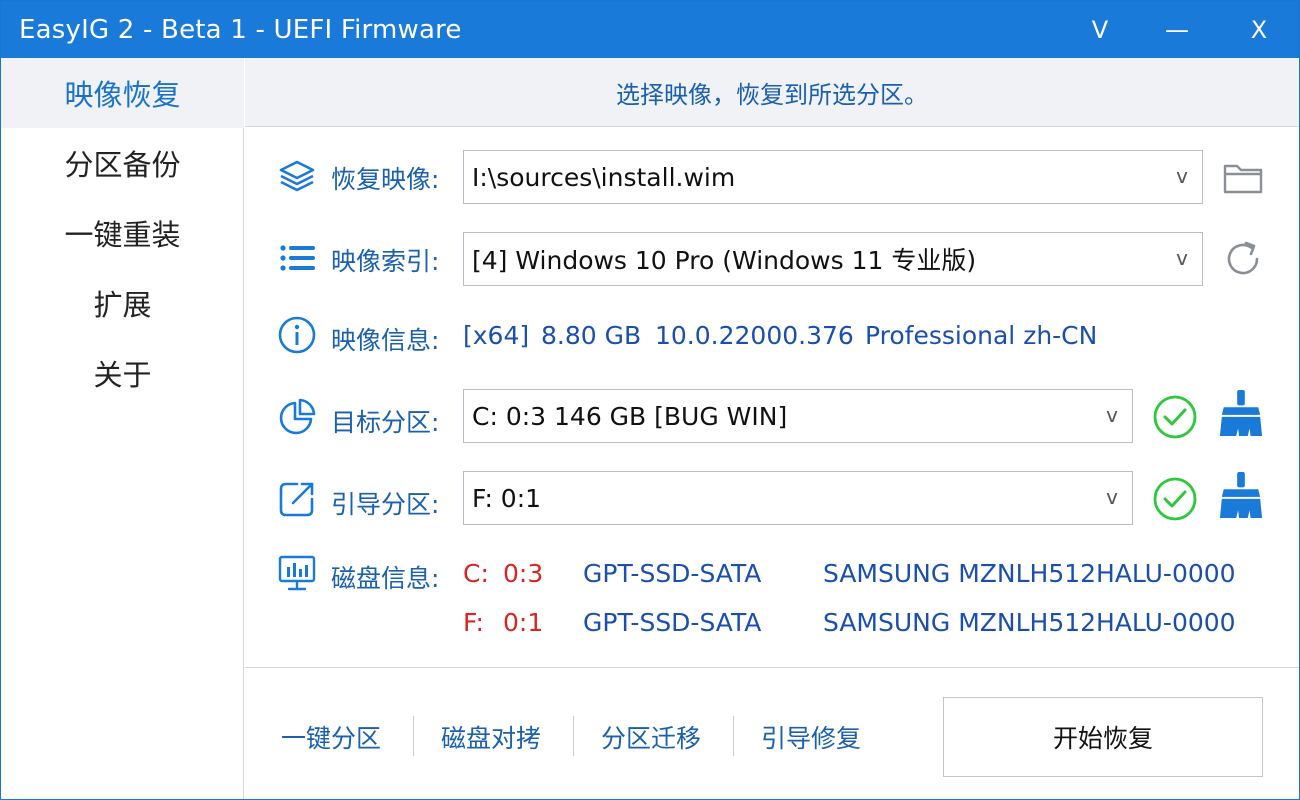 The image size is (1300, 800). I want to click on disk-clone-link: 磁盘对拷, so click(491, 737).